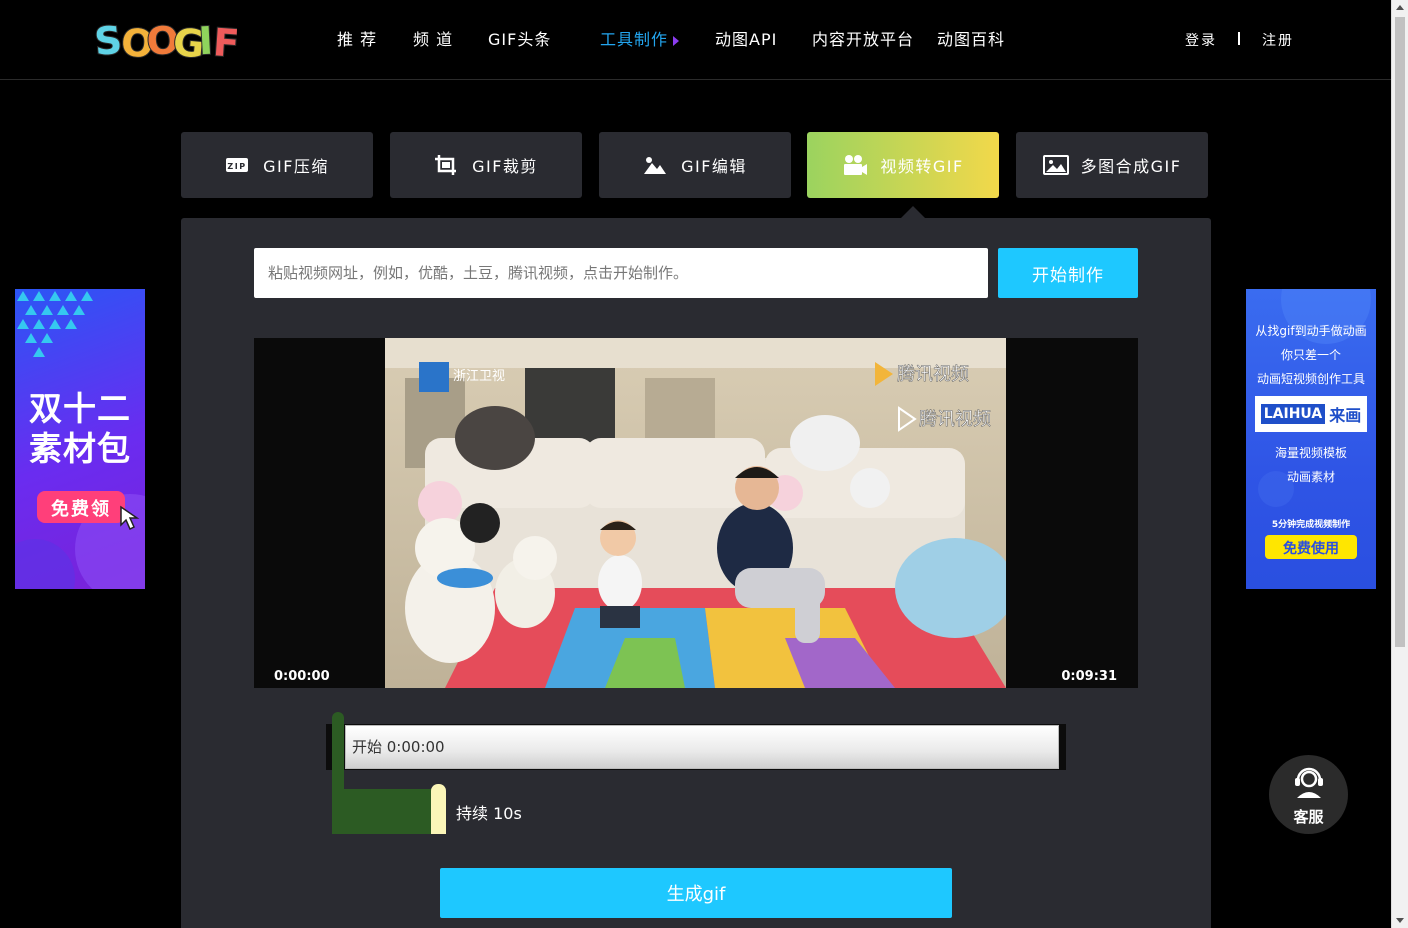  I want to click on scrollbar, so click(1399, 464).